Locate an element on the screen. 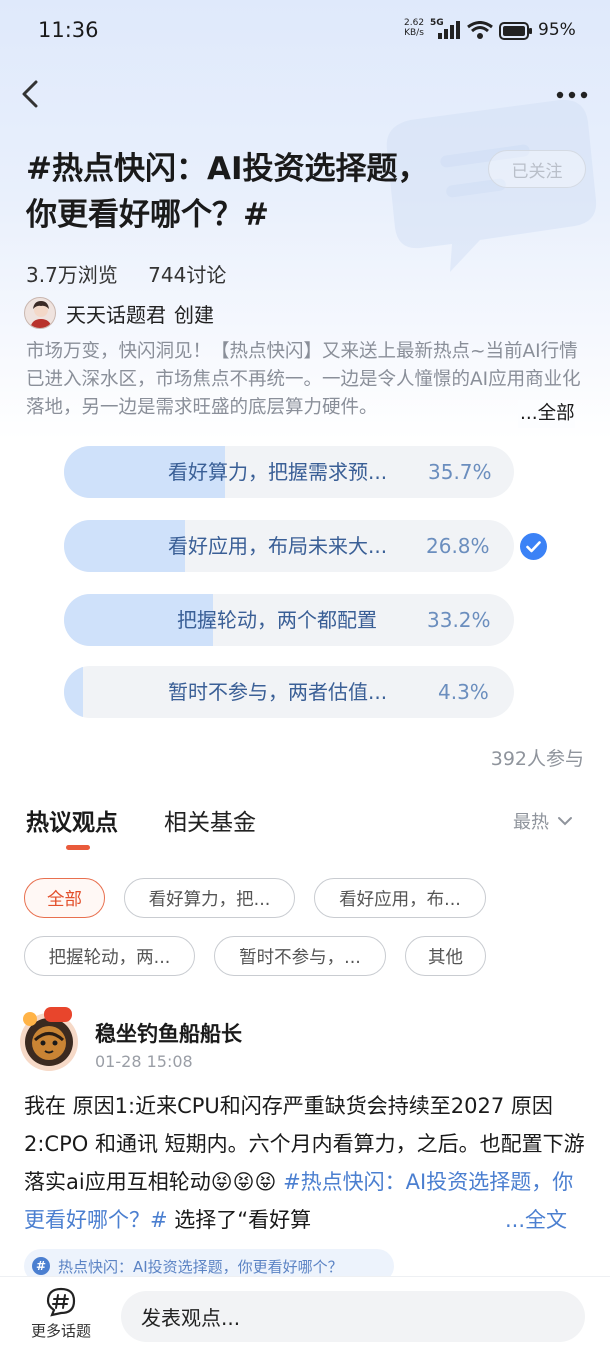 This screenshot has height=1356, width=610. status-bar: 11:36 2.62 KB/s 5G 95% is located at coordinates (305, 31).